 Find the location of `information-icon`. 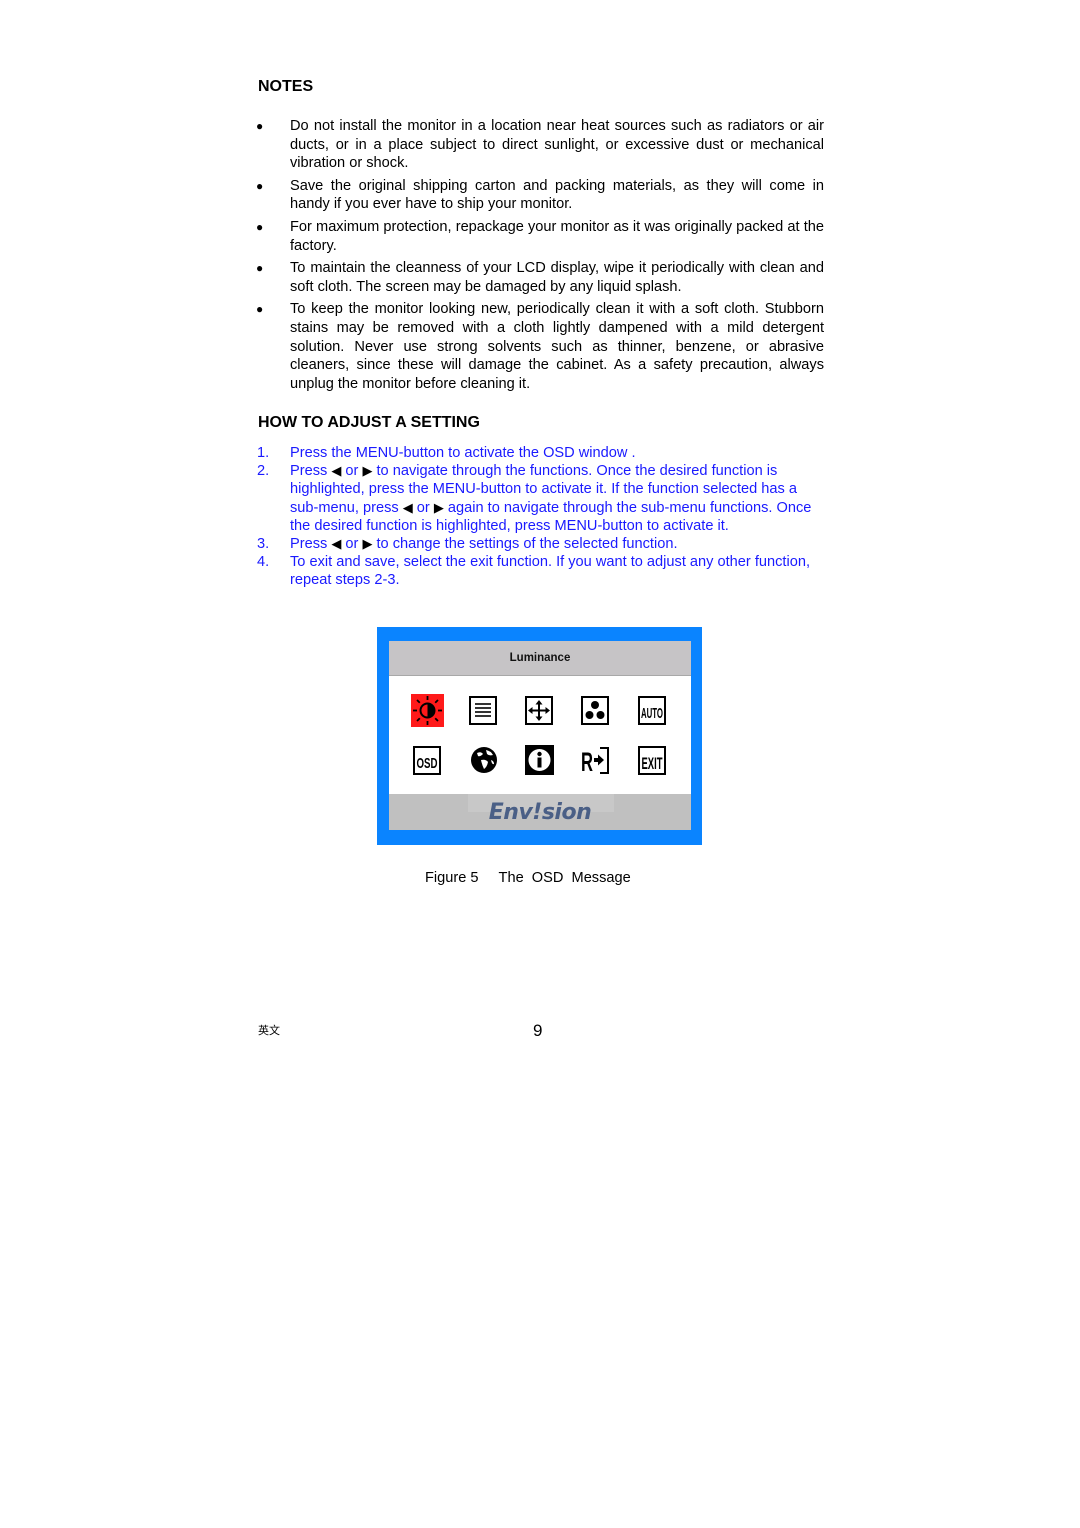

information-icon is located at coordinates (539, 760).